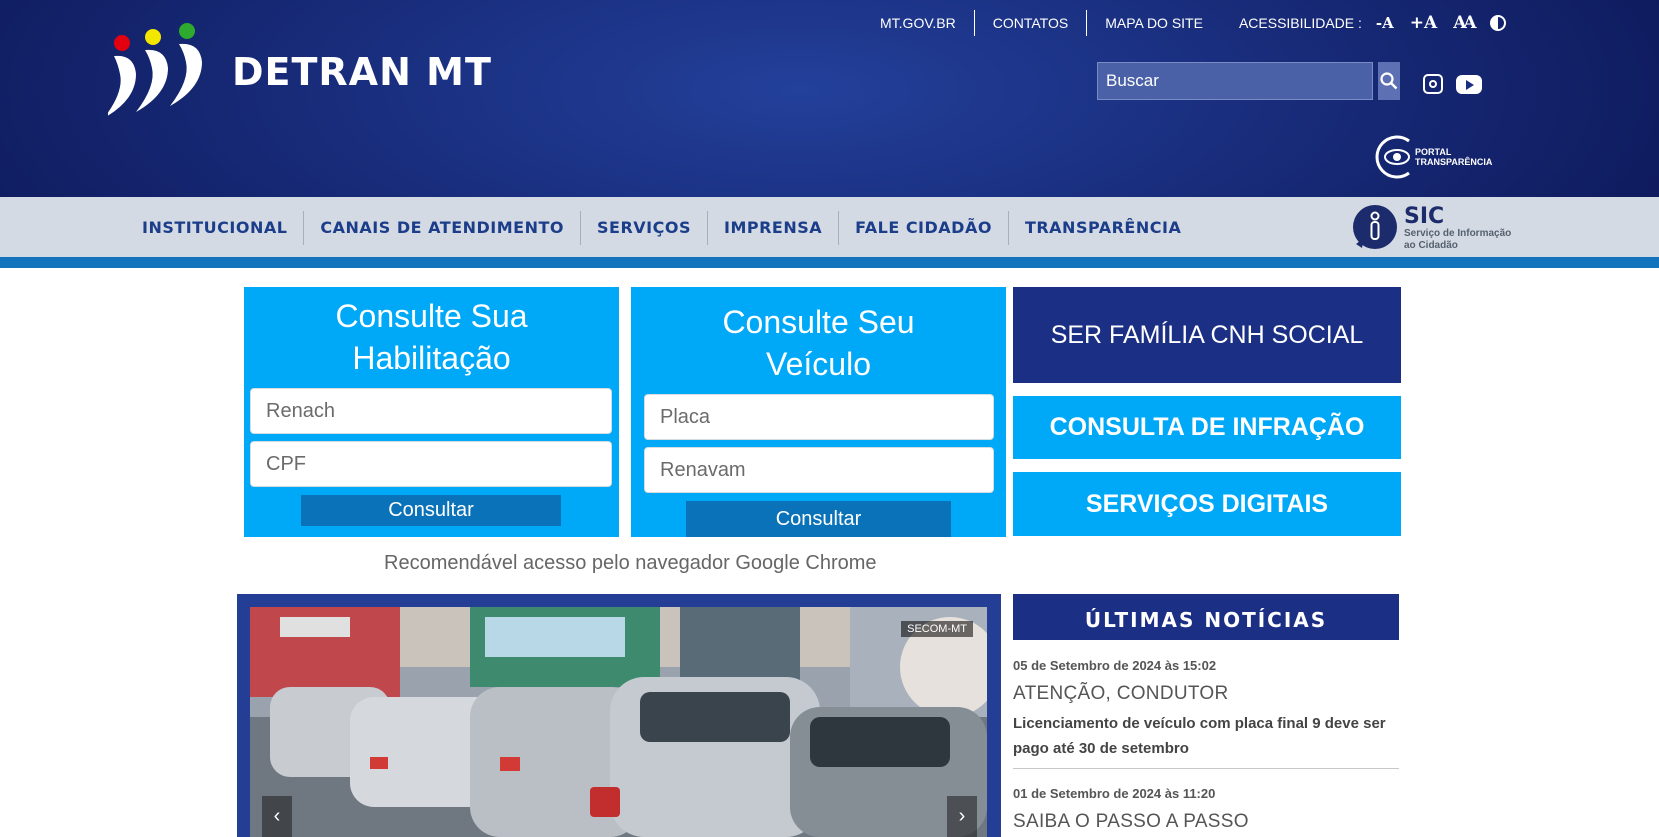 The height and width of the screenshot is (837, 1659). Describe the element at coordinates (1424, 216) in the screenshot. I see `sic-title: SIC` at that location.